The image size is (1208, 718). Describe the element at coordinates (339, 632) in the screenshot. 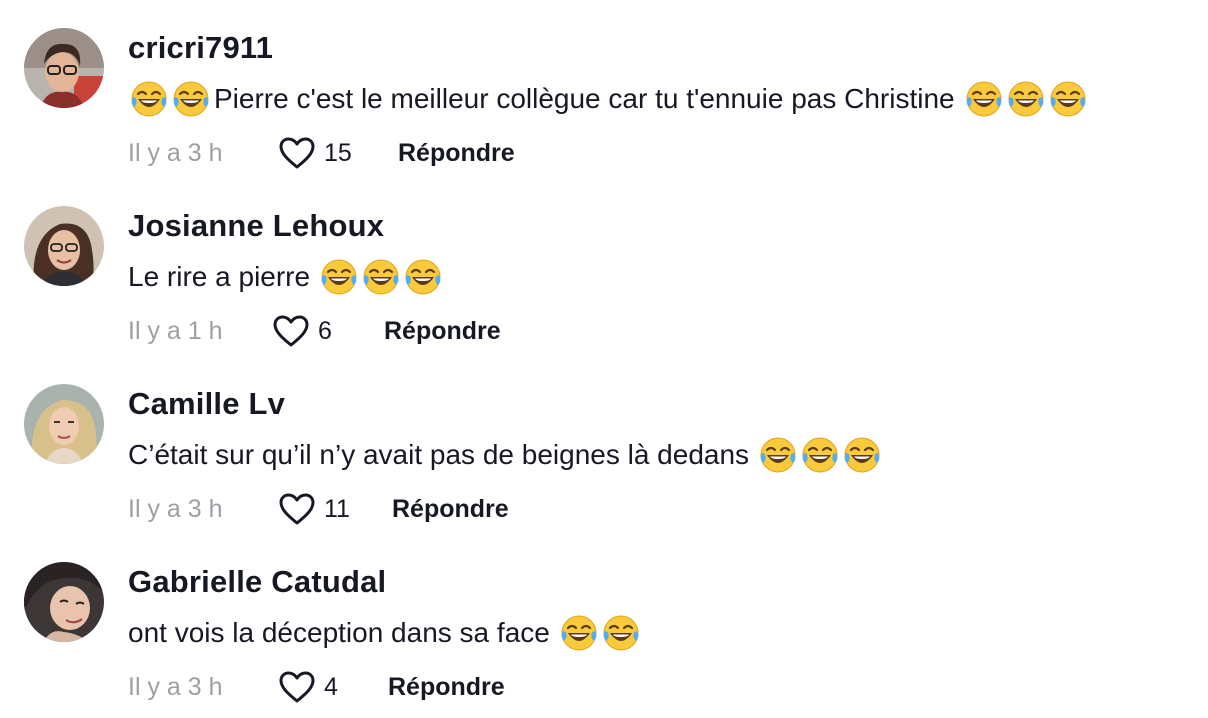

I see `comment-body: ont vois la déception dans sa face` at that location.